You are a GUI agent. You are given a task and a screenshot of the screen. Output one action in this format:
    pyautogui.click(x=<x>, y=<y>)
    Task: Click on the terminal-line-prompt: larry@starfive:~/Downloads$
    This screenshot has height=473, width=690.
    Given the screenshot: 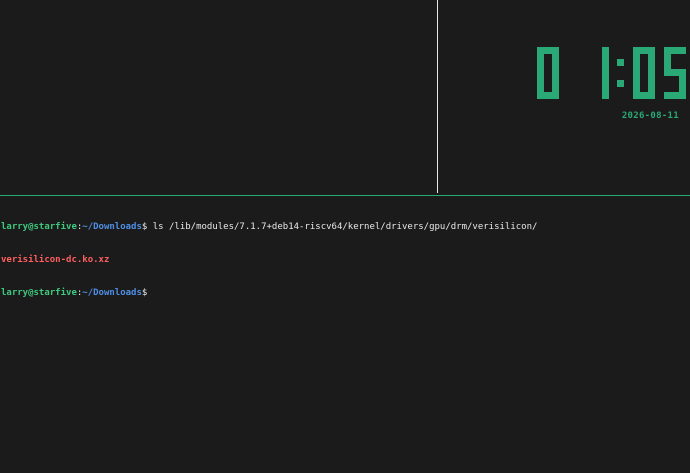 What is the action you would take?
    pyautogui.click(x=345, y=293)
    